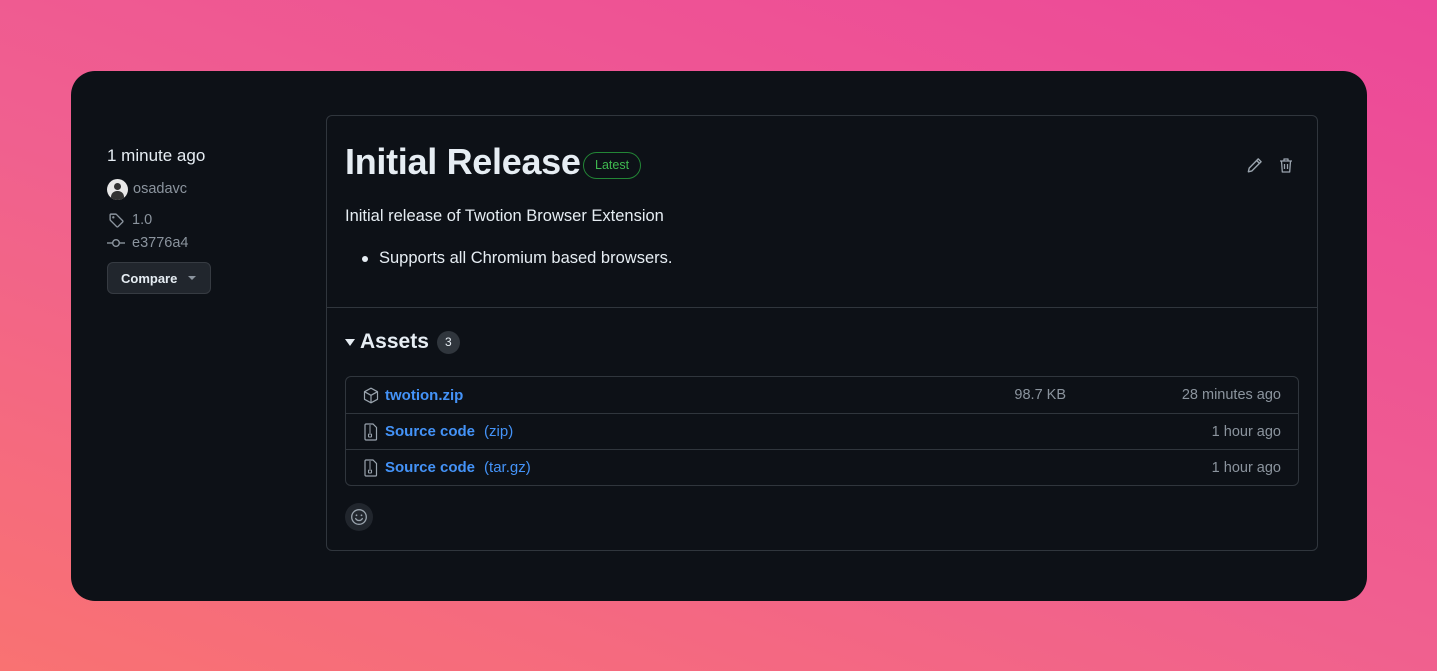 The width and height of the screenshot is (1437, 671). I want to click on author-link: osadavc, so click(207, 189).